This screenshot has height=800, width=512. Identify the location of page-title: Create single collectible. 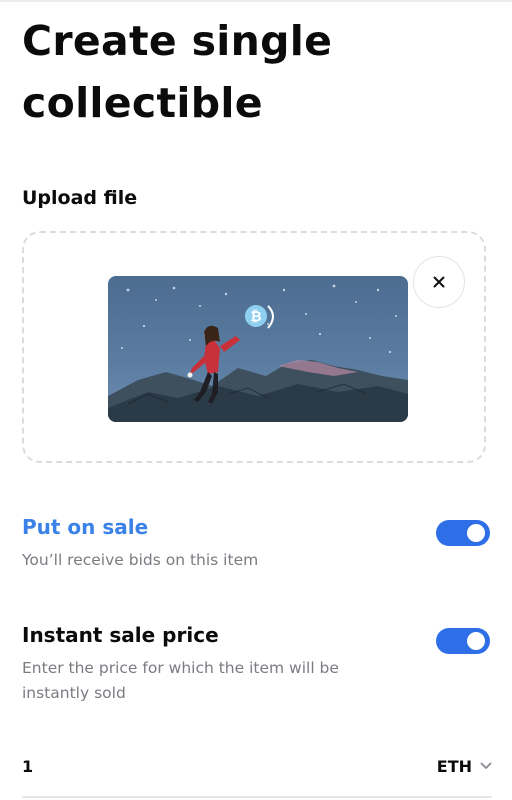
(177, 72).